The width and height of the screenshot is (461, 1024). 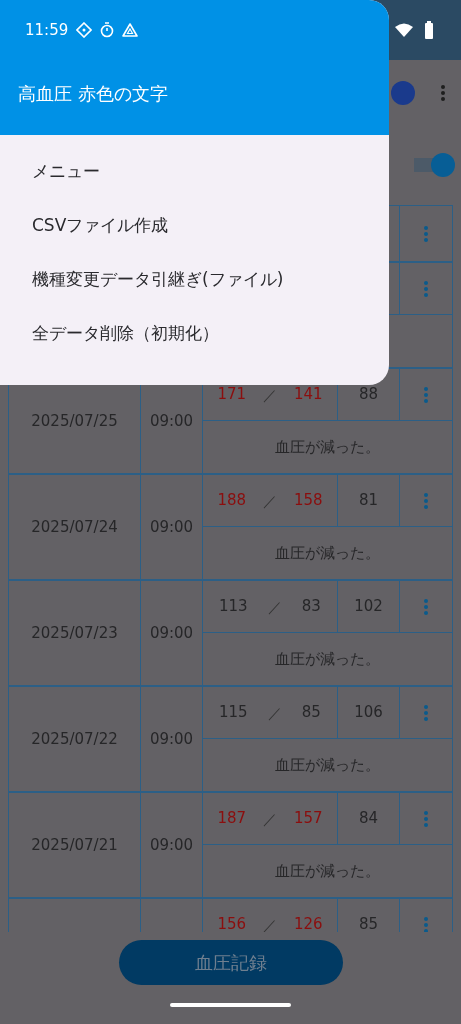 I want to click on systolic-value: 171, so click(x=232, y=394).